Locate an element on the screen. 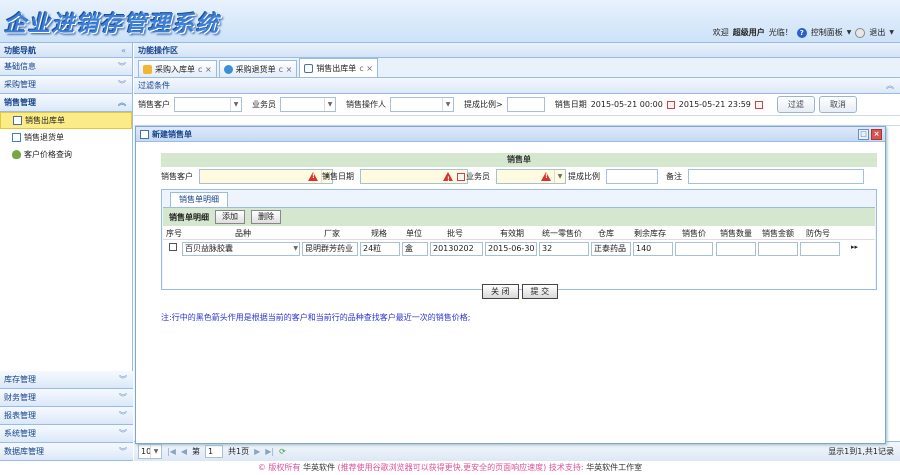  row-checkbox is located at coordinates (173, 247).